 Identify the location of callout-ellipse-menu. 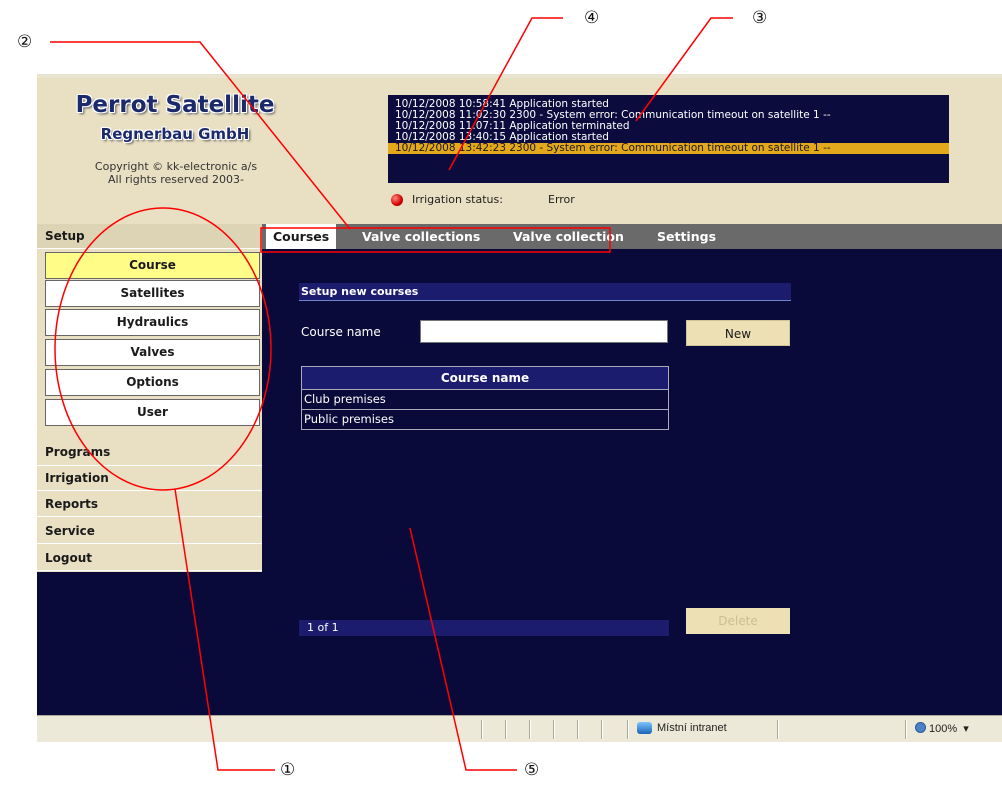
(163, 349).